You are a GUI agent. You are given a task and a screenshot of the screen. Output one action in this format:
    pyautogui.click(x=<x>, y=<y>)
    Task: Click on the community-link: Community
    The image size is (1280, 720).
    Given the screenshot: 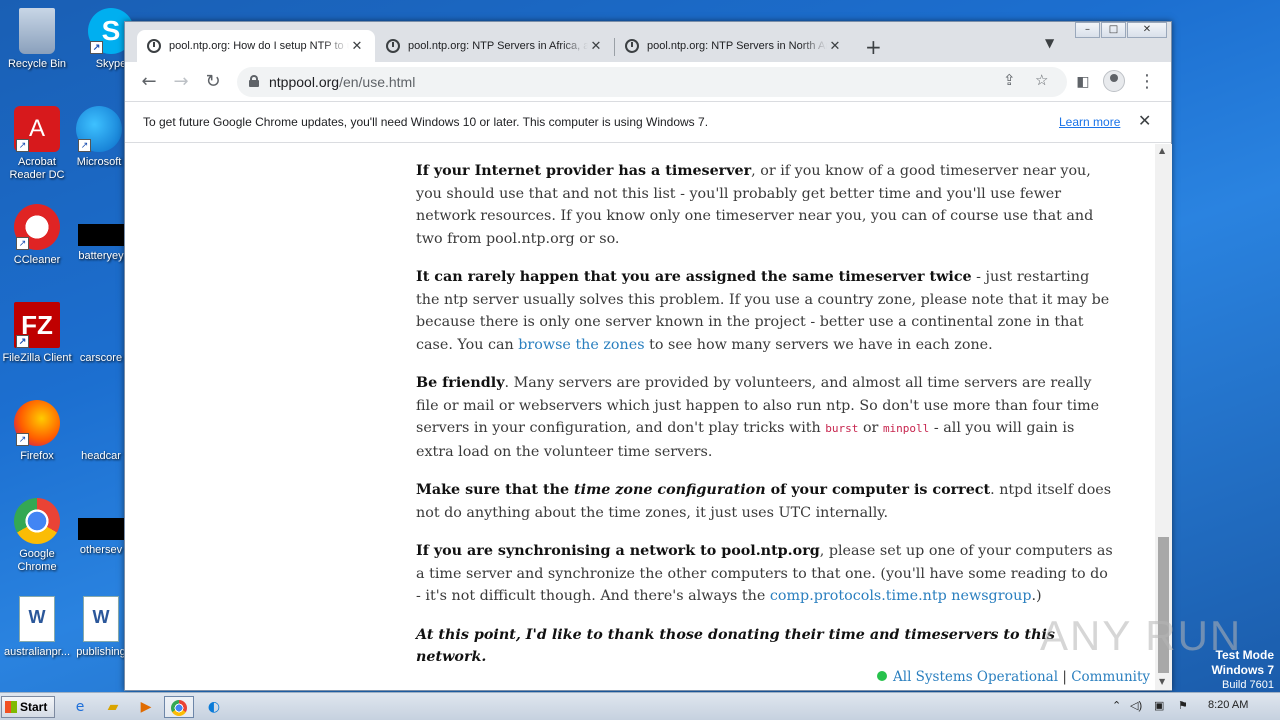 What is the action you would take?
    pyautogui.click(x=1110, y=677)
    